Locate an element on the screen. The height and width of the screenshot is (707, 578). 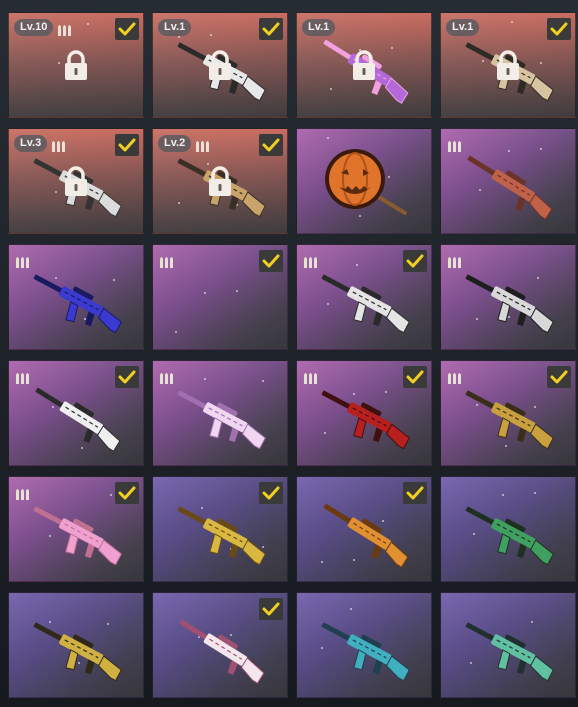
weapon-skin-card: Lv.2 is located at coordinates (220, 181).